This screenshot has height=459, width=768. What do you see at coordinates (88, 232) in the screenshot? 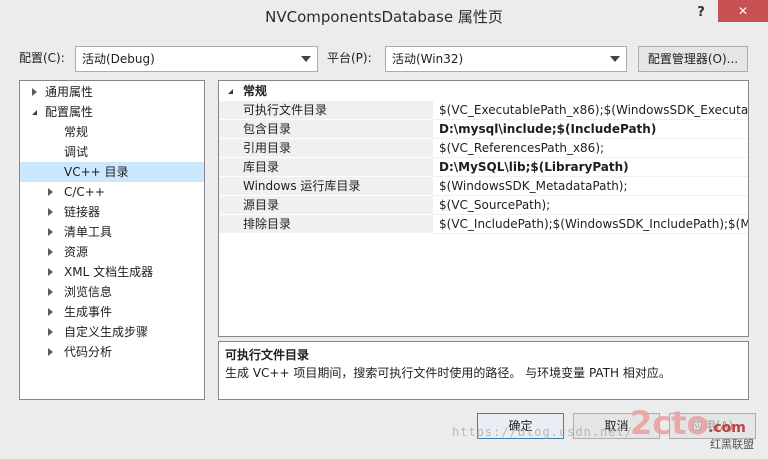
I see `tree-item-label: 清单工具` at bounding box center [88, 232].